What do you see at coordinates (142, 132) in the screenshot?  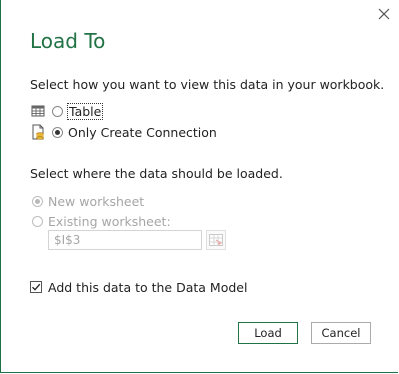 I see `only-create-connection-label: Only Create Connection` at bounding box center [142, 132].